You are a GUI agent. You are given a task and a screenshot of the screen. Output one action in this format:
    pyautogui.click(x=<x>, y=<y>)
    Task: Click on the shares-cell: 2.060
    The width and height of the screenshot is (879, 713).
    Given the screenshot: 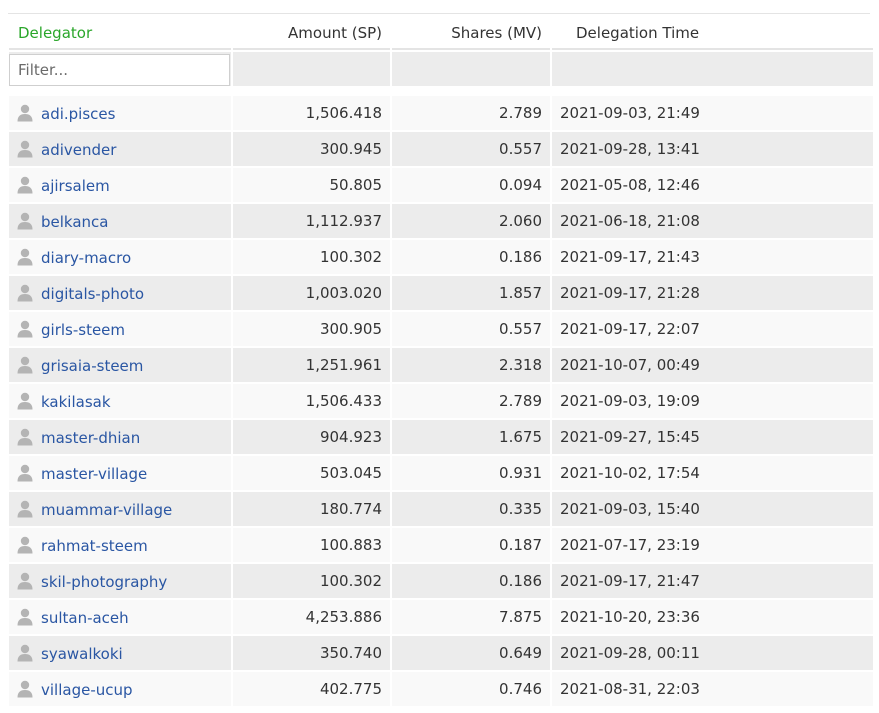 What is the action you would take?
    pyautogui.click(x=471, y=221)
    